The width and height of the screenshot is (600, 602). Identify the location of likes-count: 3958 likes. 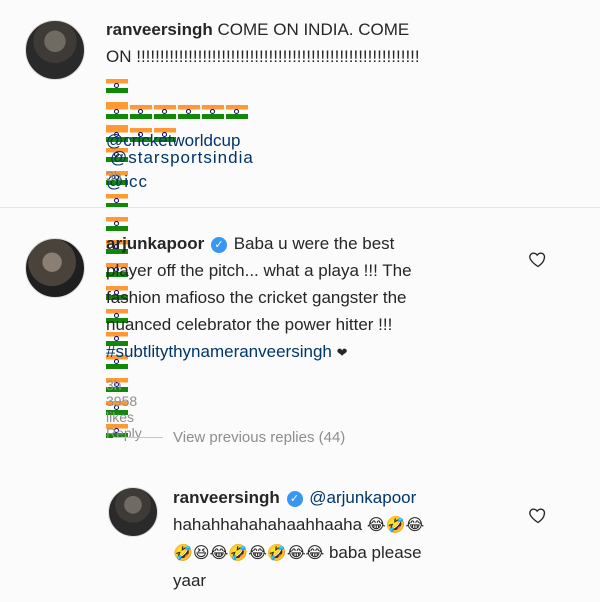
(121, 409).